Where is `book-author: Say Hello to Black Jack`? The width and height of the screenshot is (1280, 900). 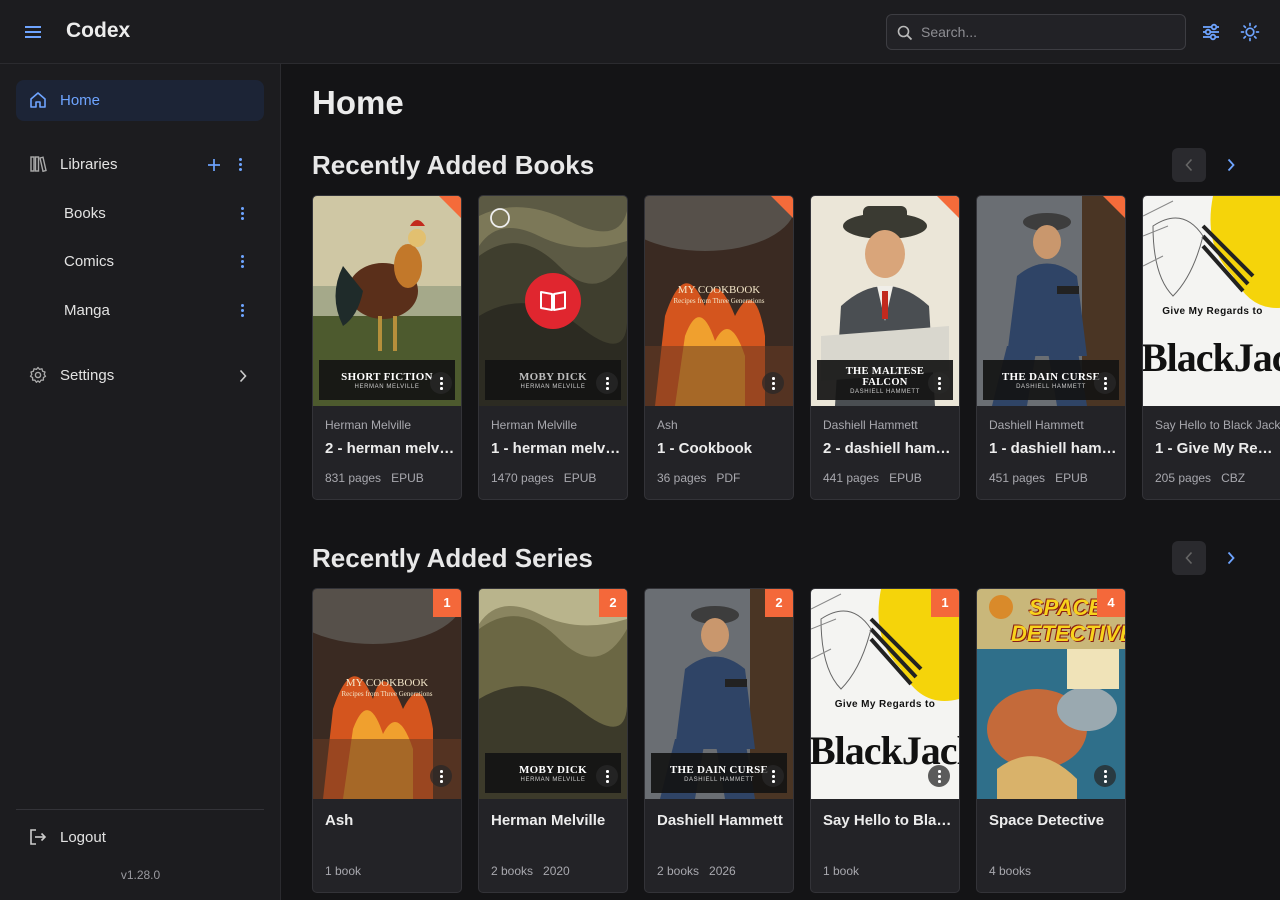 book-author: Say Hello to Black Jack is located at coordinates (1217, 425).